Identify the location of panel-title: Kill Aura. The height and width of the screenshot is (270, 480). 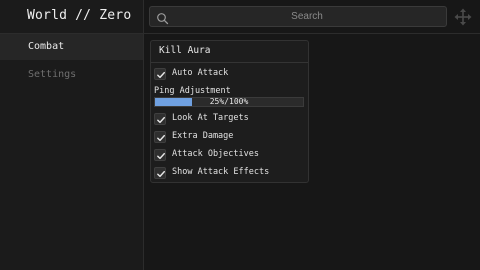
(185, 50).